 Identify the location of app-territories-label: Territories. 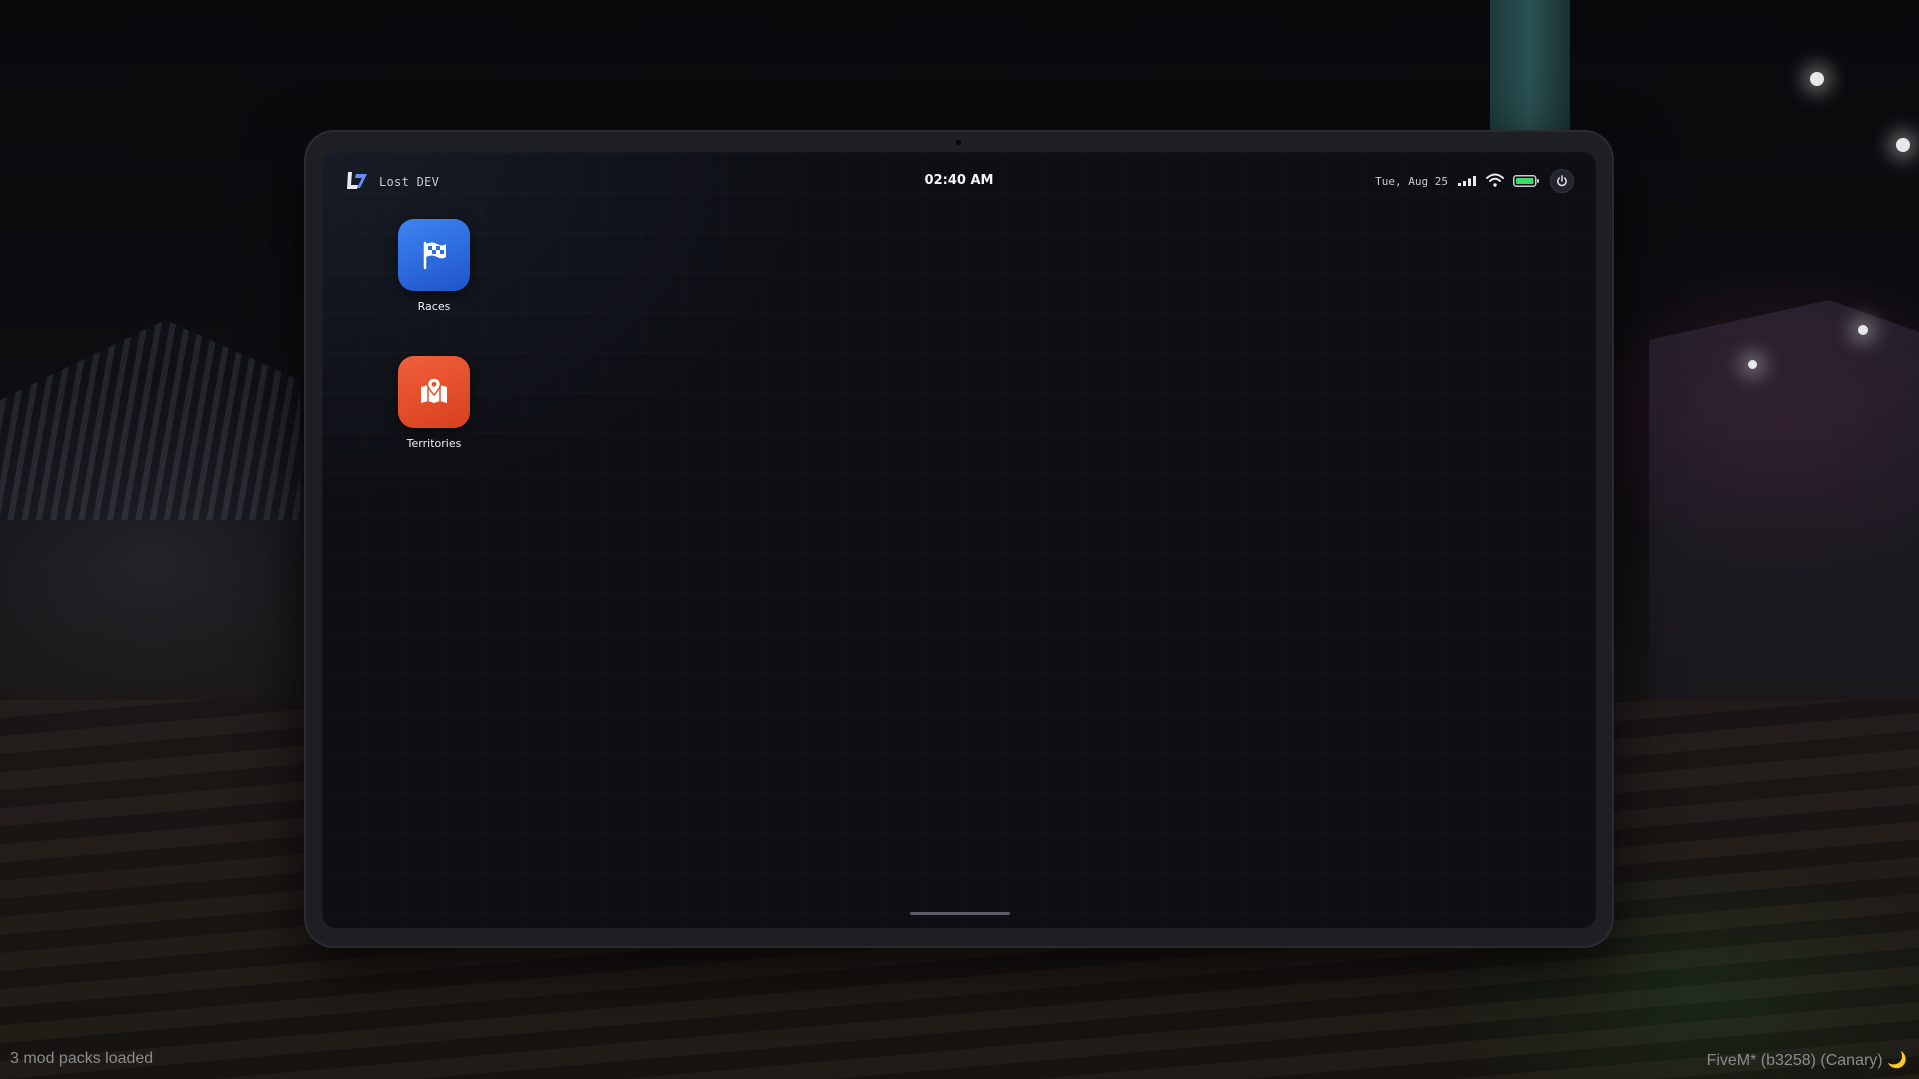
(434, 443).